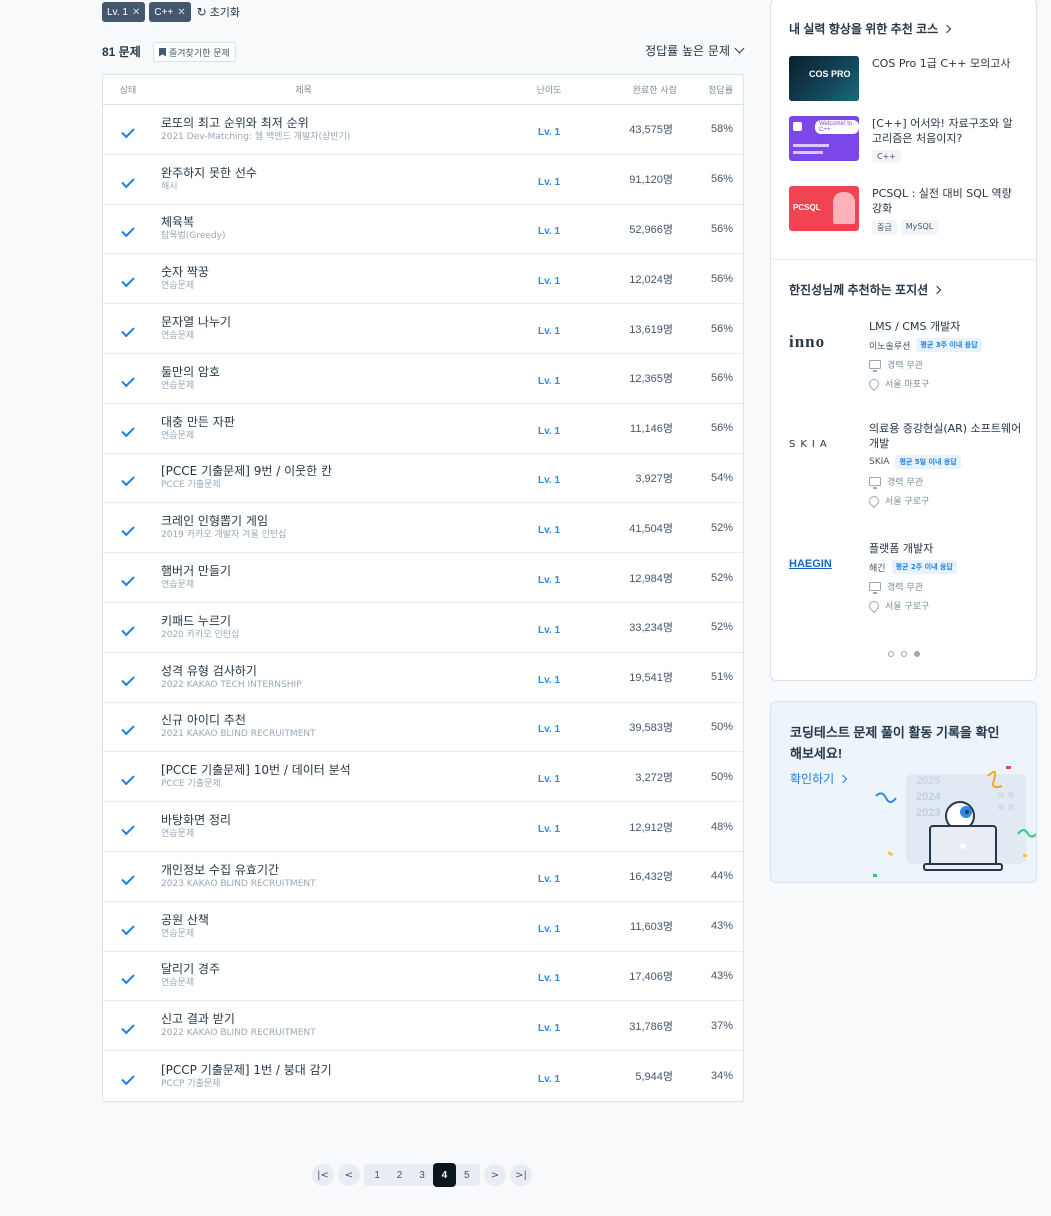  What do you see at coordinates (422, 1175) in the screenshot?
I see `page-button-3: 3` at bounding box center [422, 1175].